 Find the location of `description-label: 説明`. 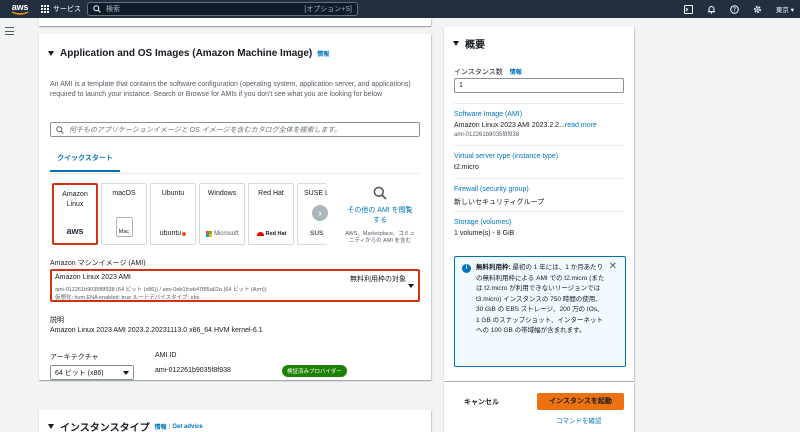

description-label: 説明 is located at coordinates (57, 320).